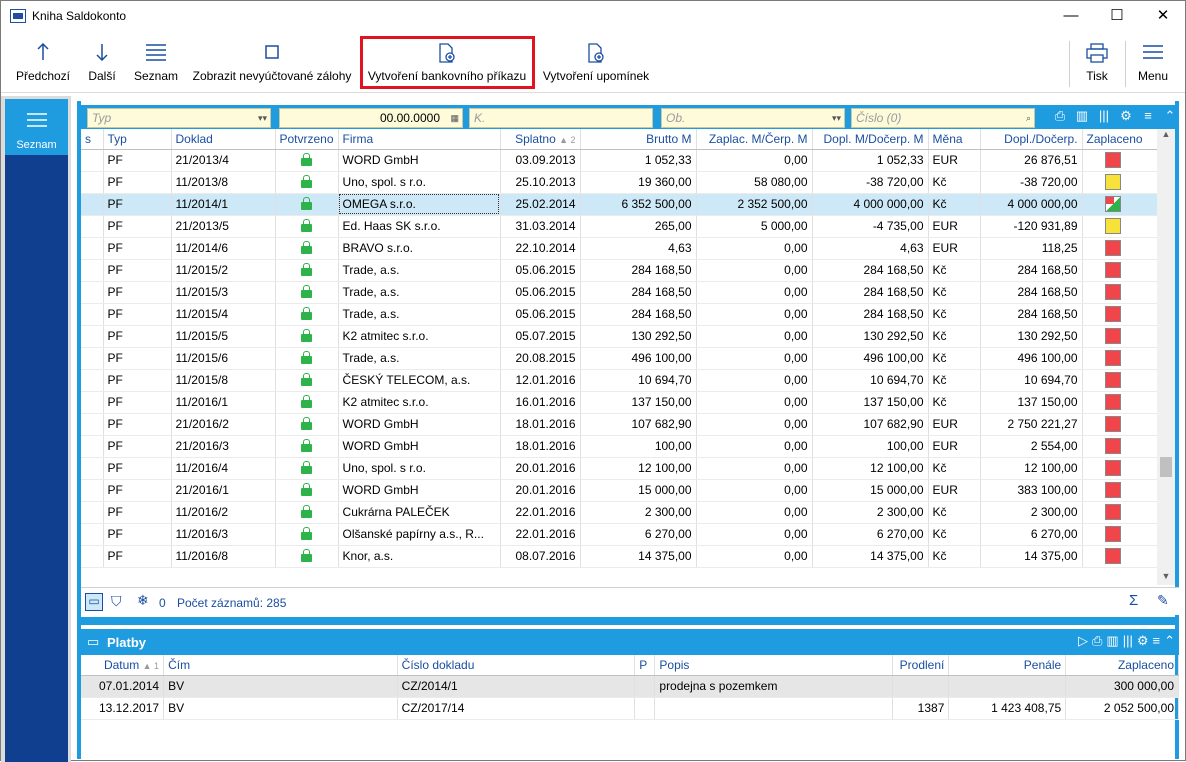 The height and width of the screenshot is (762, 1186). I want to click on cell-typ: PF, so click(137, 314).